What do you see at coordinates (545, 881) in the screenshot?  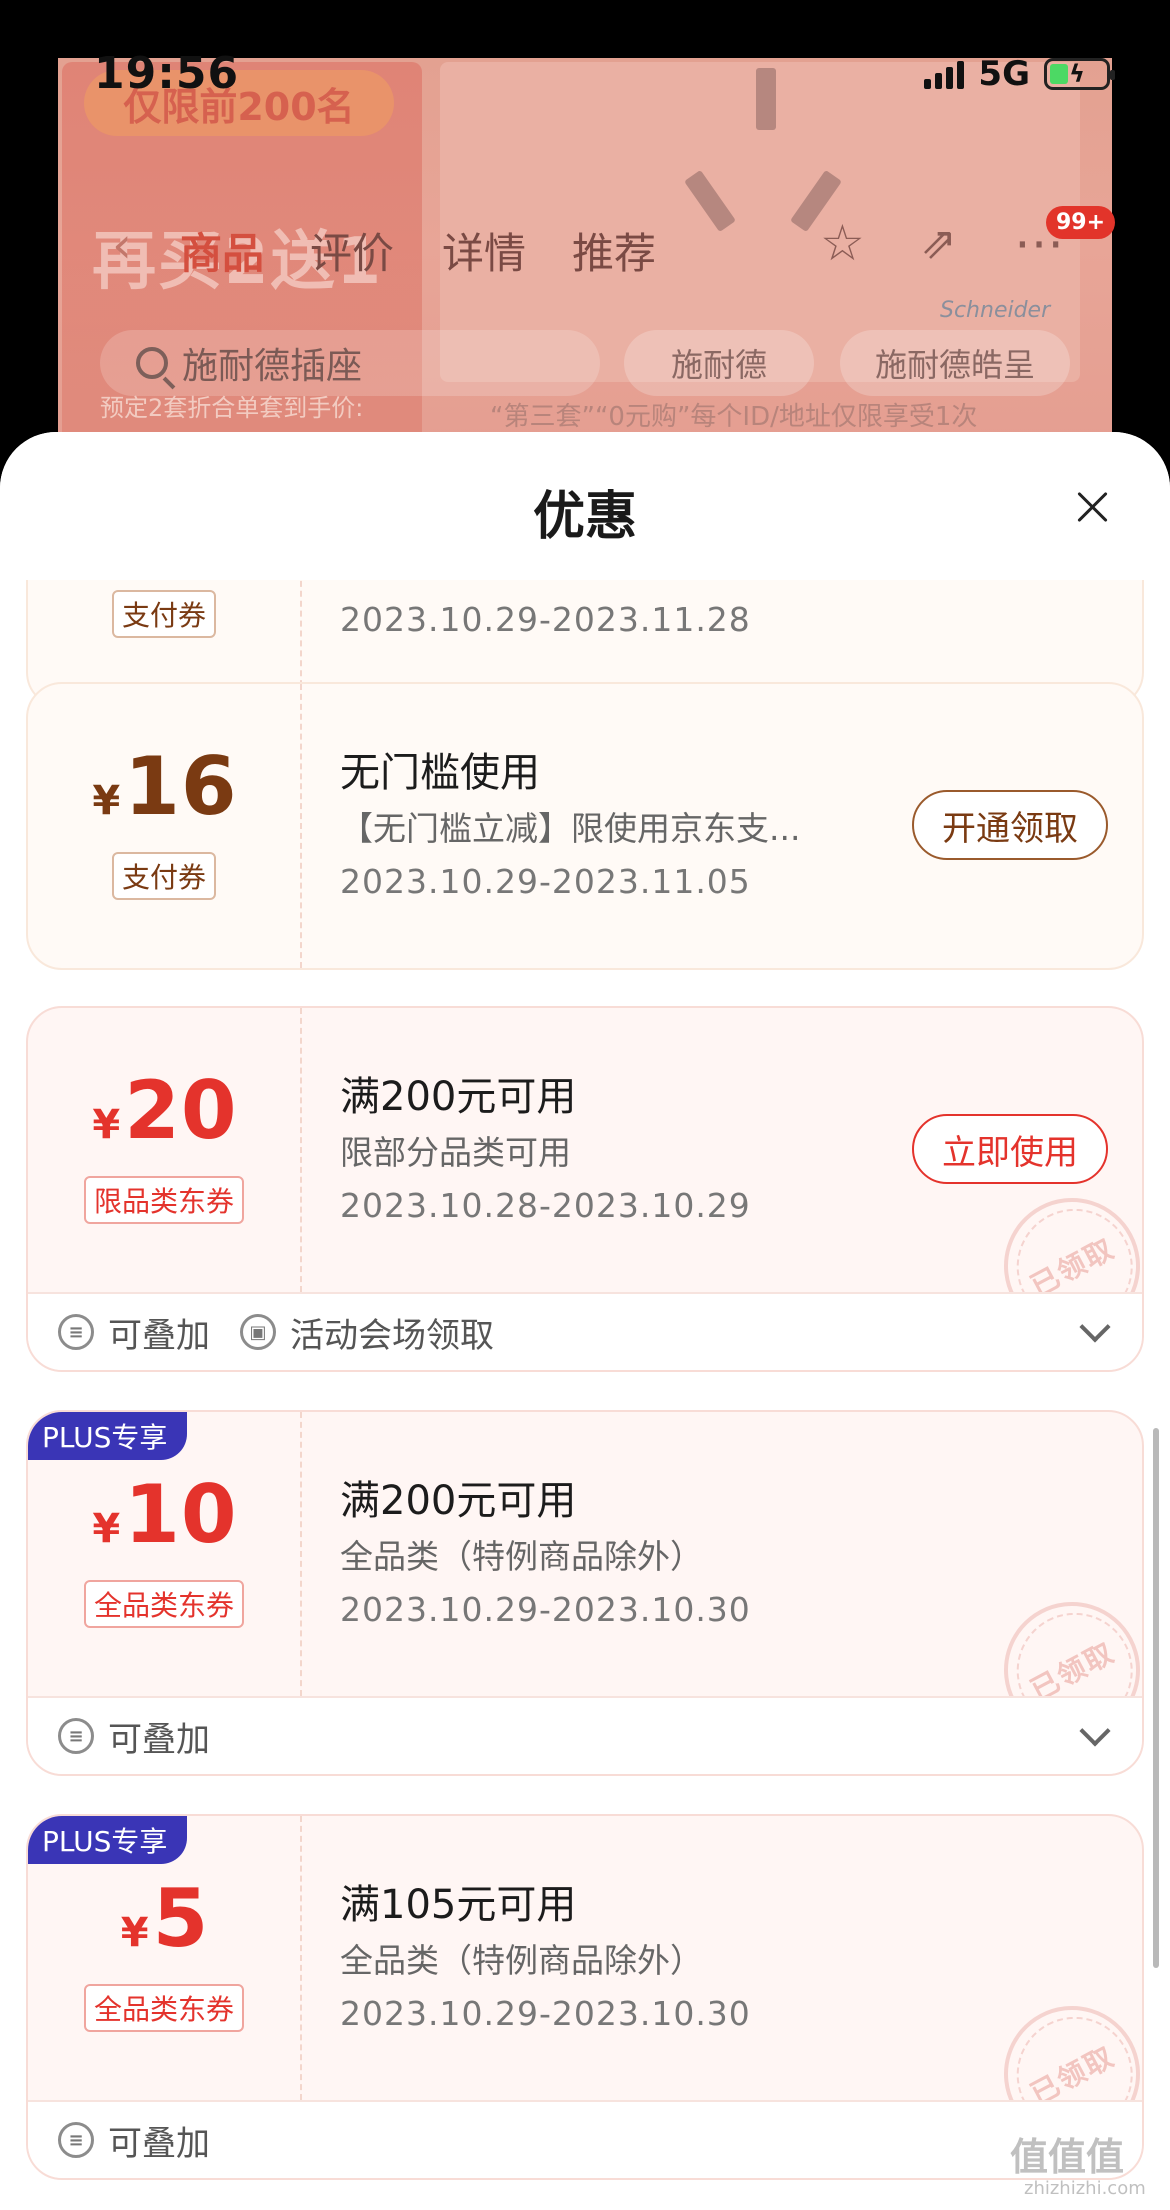 I see `coupon-date: 2023.10.29-2023.11.05` at bounding box center [545, 881].